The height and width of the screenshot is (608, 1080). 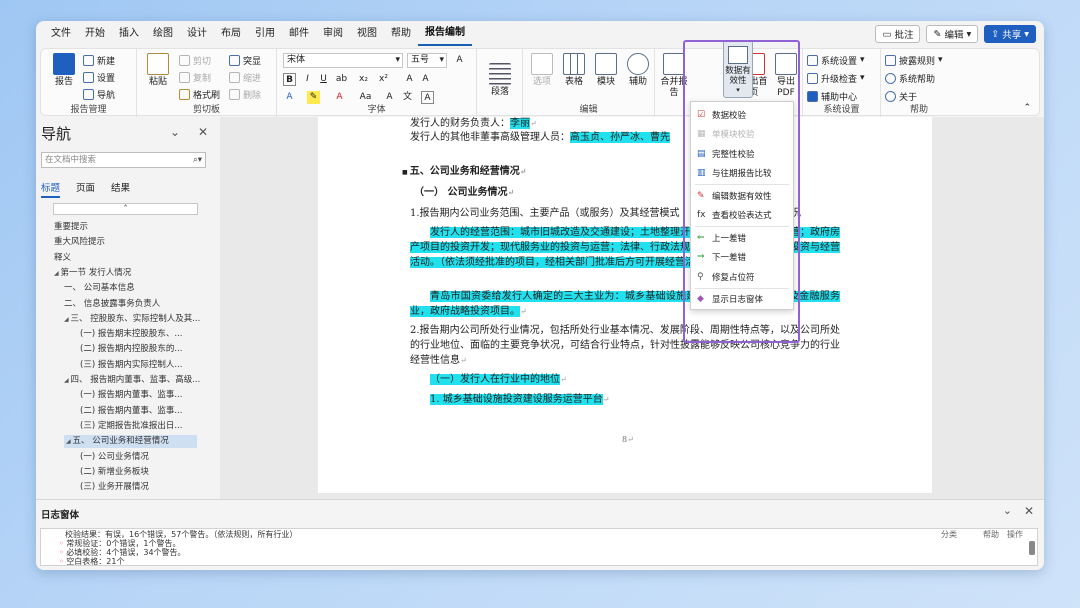 What do you see at coordinates (367, 34) in the screenshot?
I see `menu-item-9: 视图` at bounding box center [367, 34].